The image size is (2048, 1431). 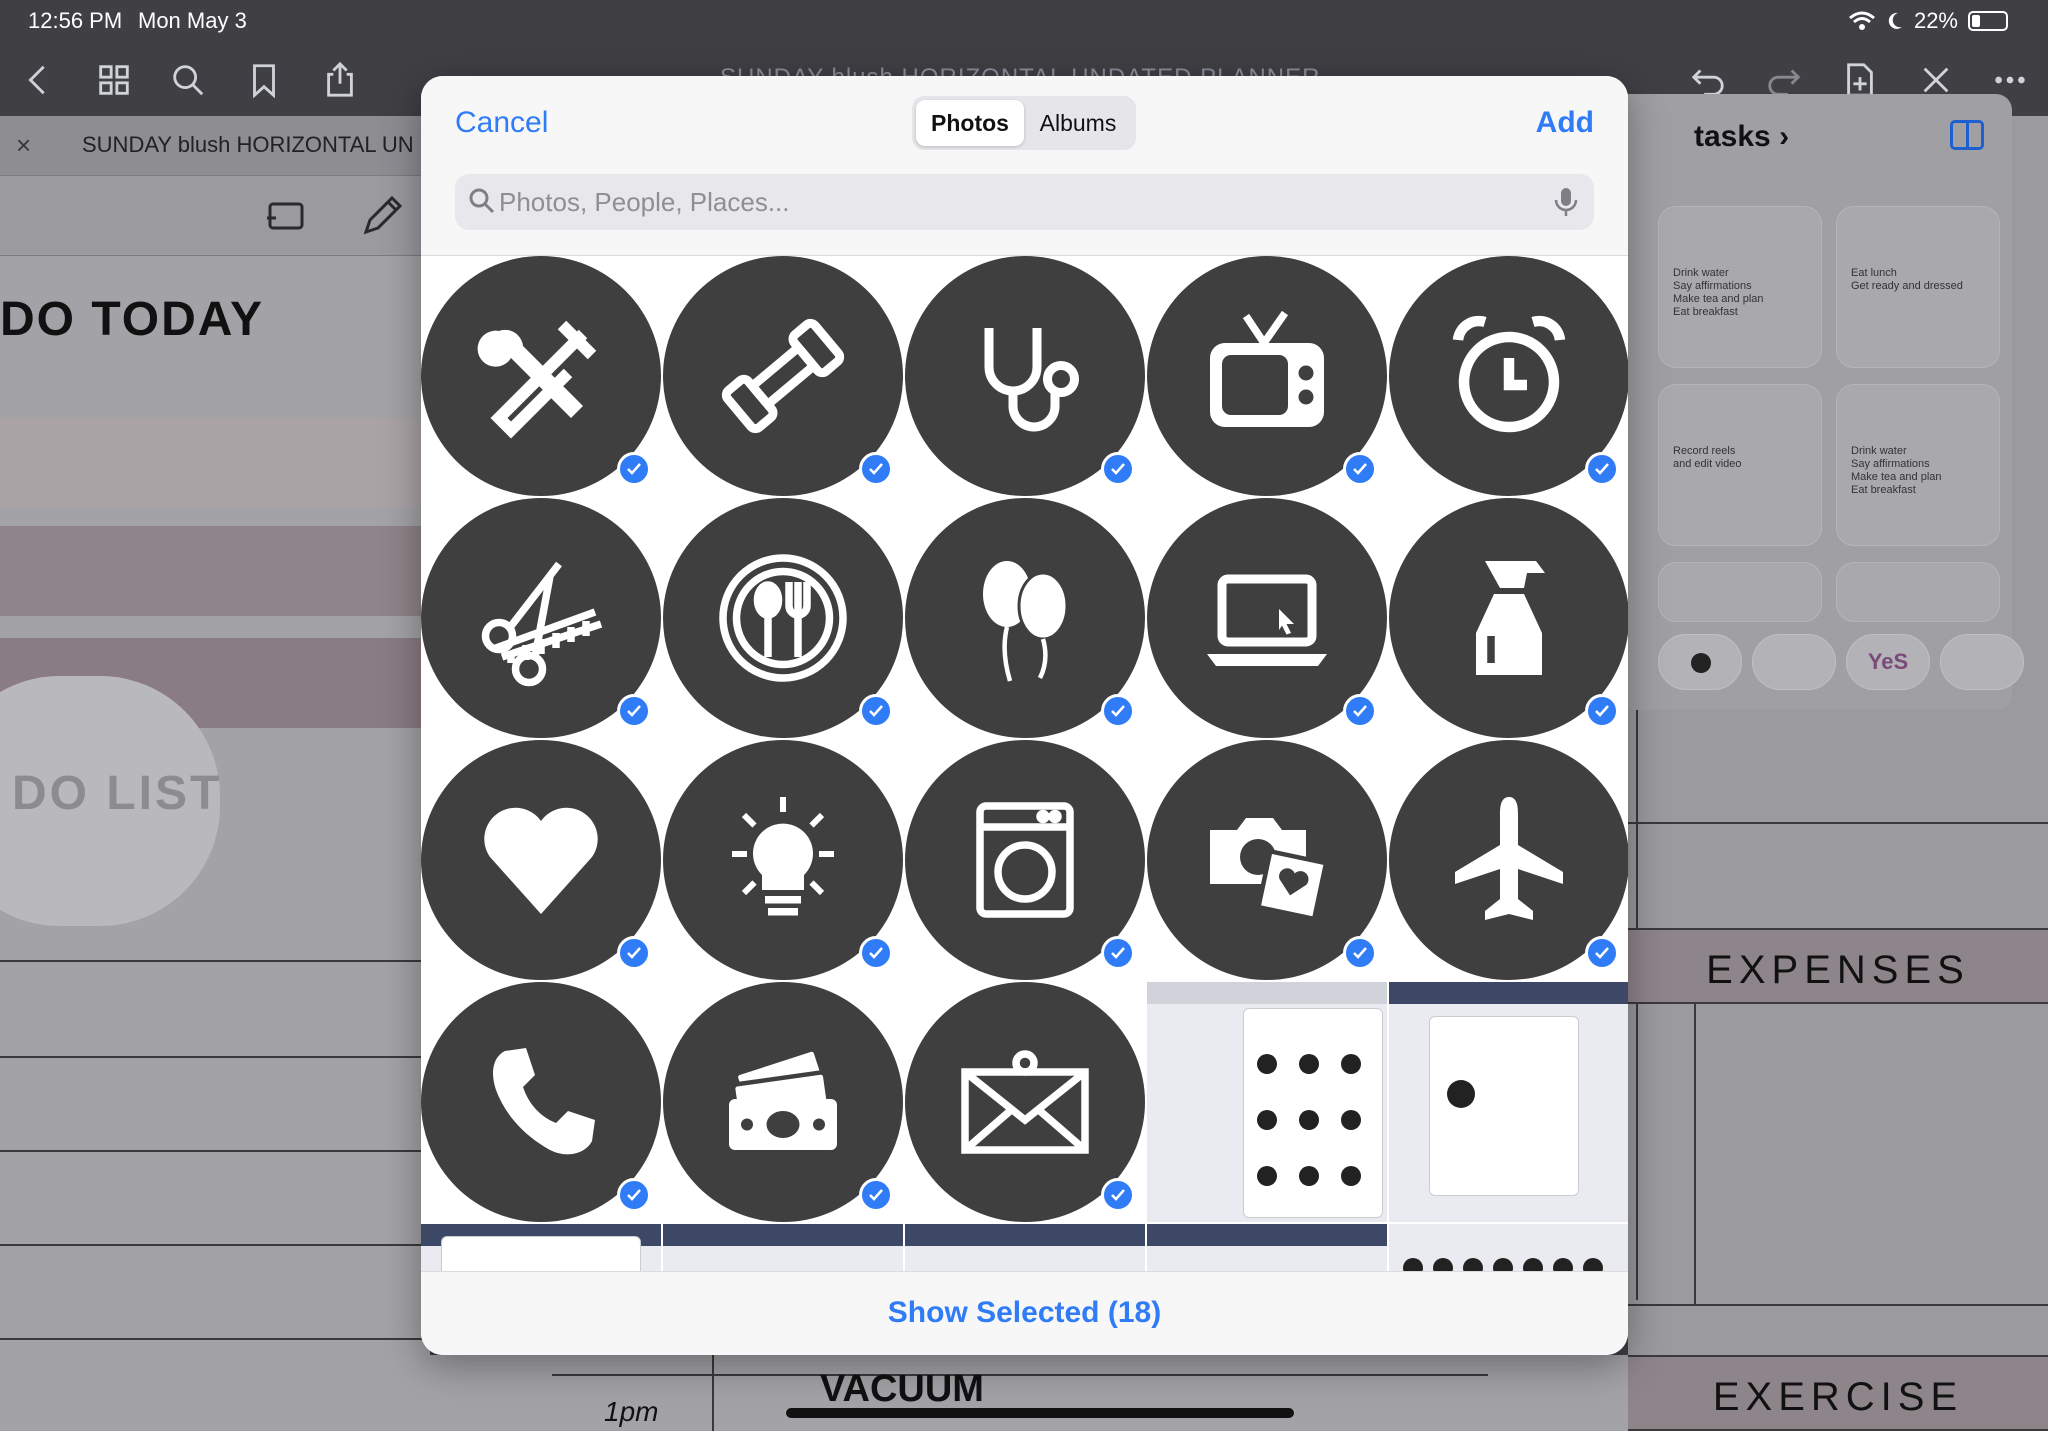 What do you see at coordinates (132, 319) in the screenshot?
I see `do-today-heading: DO TODAY` at bounding box center [132, 319].